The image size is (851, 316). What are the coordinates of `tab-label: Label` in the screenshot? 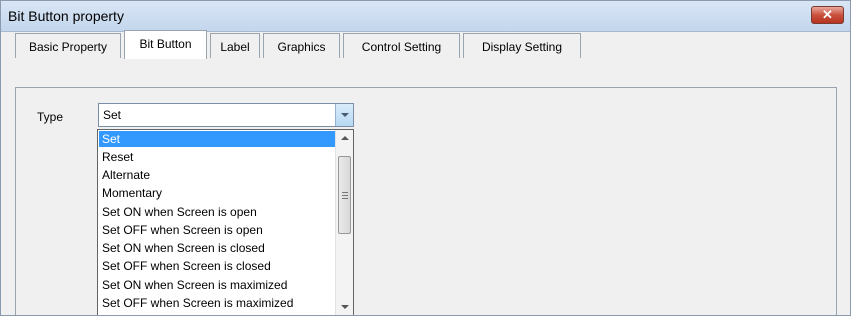 It's located at (235, 47).